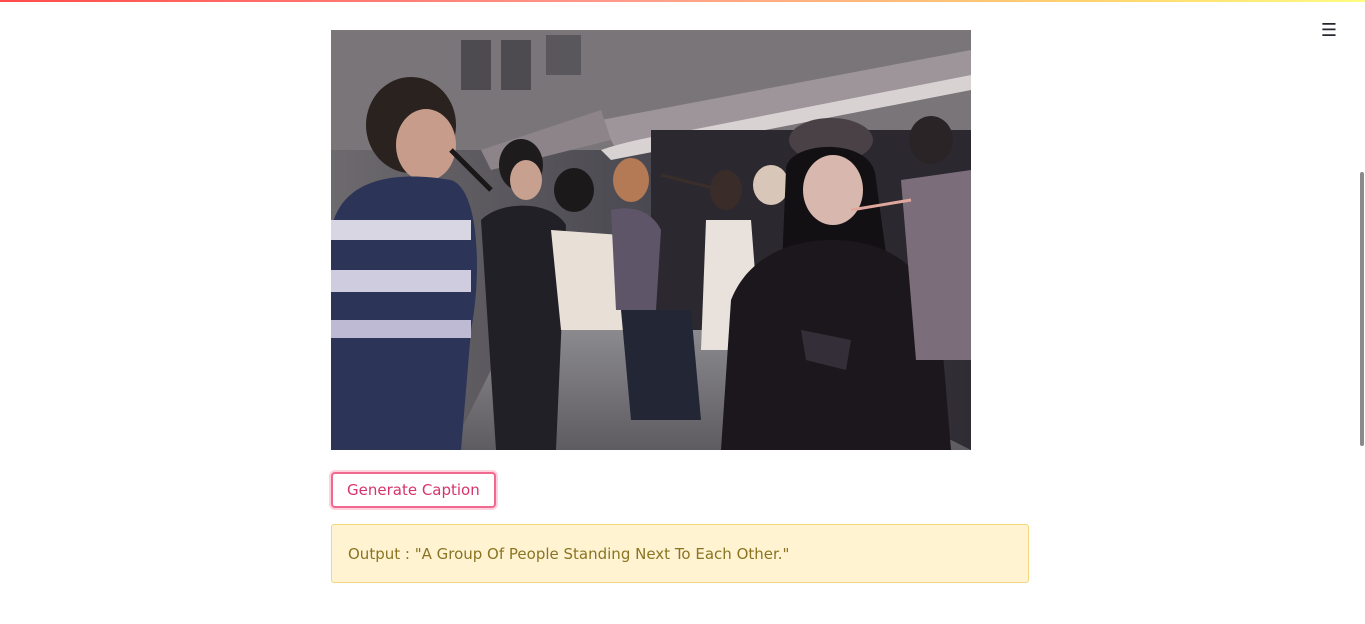 Image resolution: width=1365 pixels, height=624 pixels. I want to click on top-decoration-bar, so click(682, 1).